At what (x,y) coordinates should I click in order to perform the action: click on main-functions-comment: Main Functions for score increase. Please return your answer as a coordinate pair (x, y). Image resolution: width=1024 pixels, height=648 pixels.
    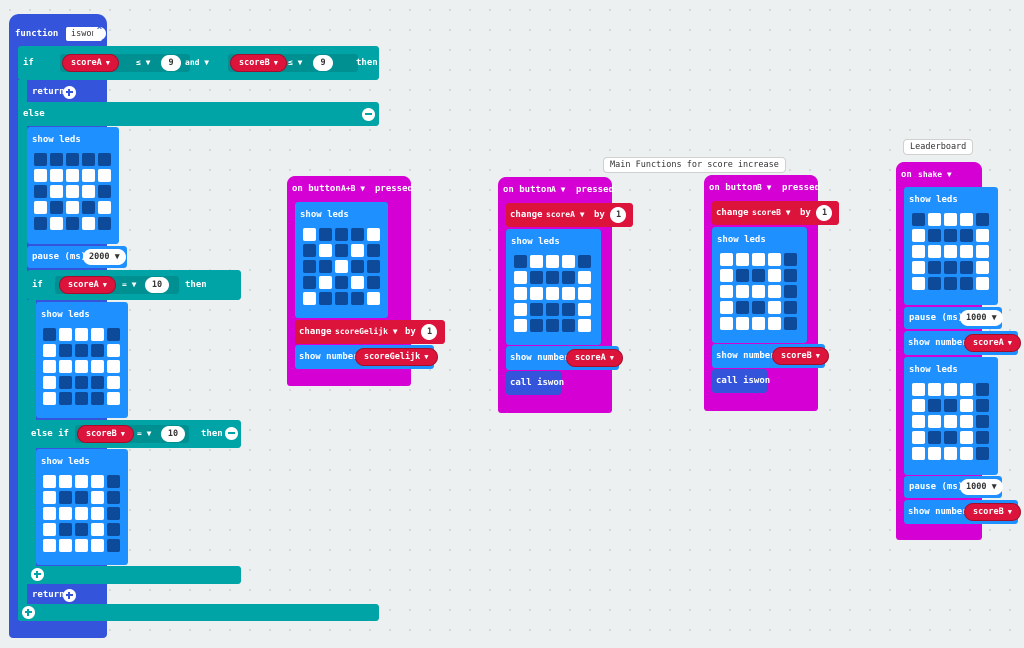
    Looking at the image, I should click on (694, 165).